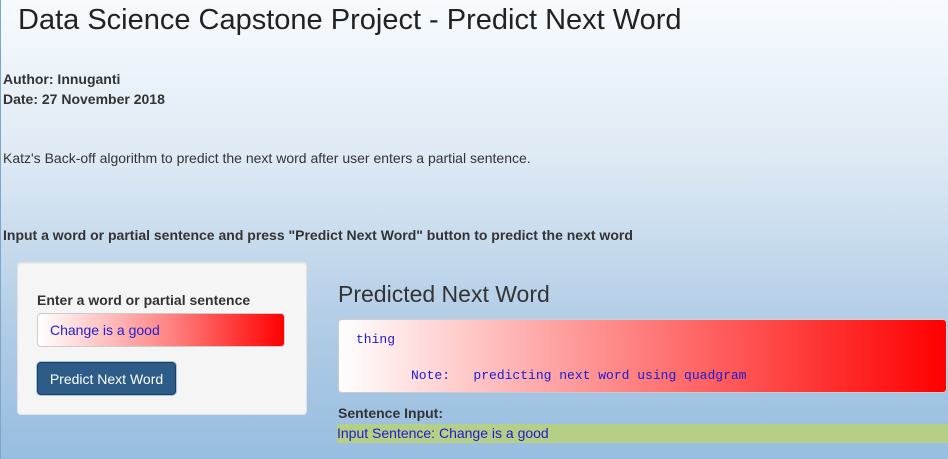 This screenshot has width=948, height=459. What do you see at coordinates (610, 375) in the screenshot?
I see `note-text: predicting next word using quadgram` at bounding box center [610, 375].